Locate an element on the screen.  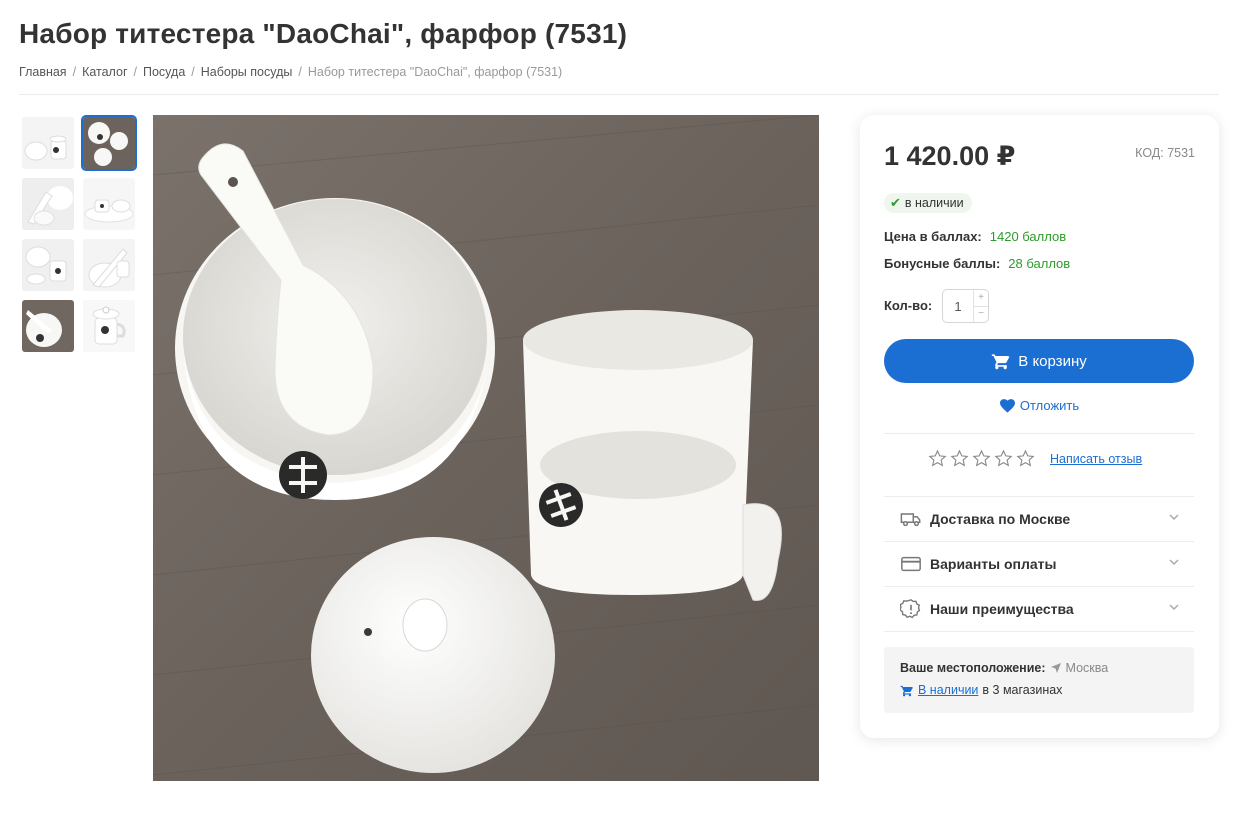
truck-icon is located at coordinates (910, 519).